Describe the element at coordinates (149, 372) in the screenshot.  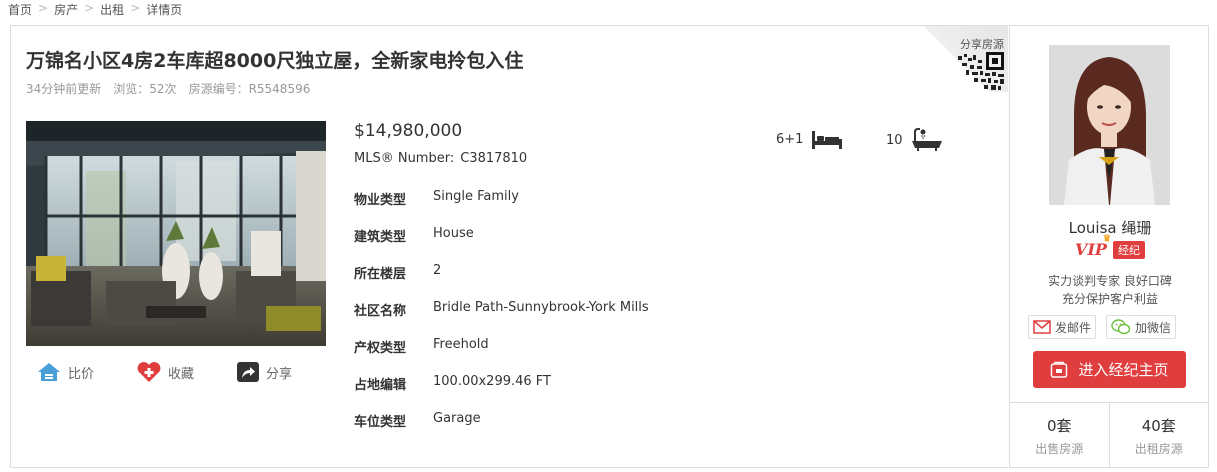
I see `heart-plus-icon` at that location.